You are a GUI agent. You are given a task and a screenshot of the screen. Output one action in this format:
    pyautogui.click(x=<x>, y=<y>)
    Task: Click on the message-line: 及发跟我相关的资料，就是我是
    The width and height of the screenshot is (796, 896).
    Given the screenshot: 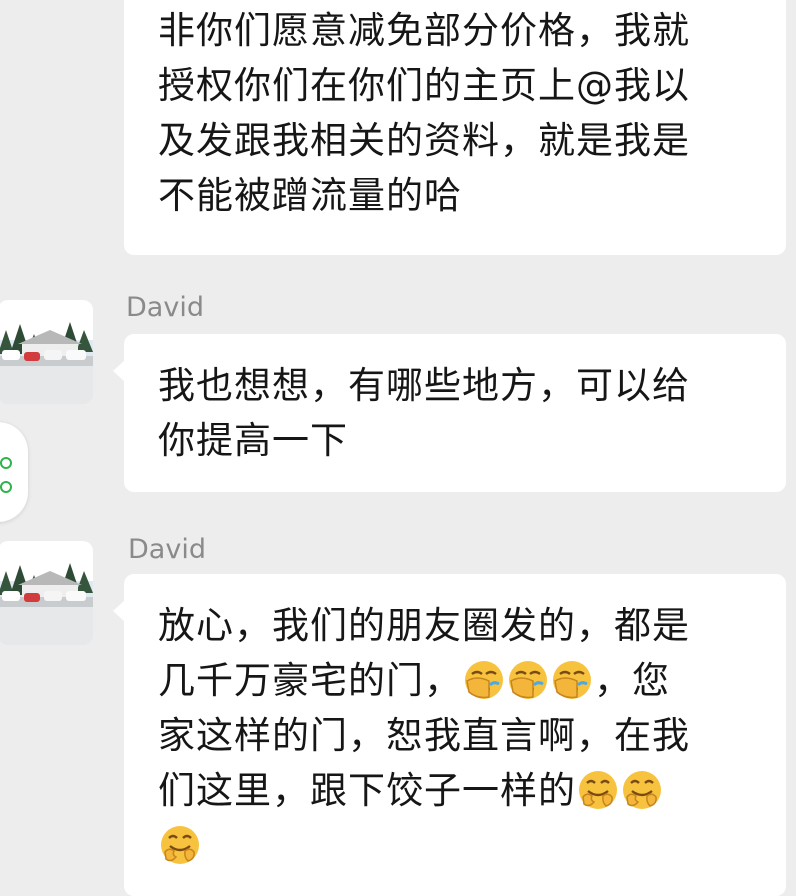 What is the action you would take?
    pyautogui.click(x=424, y=140)
    